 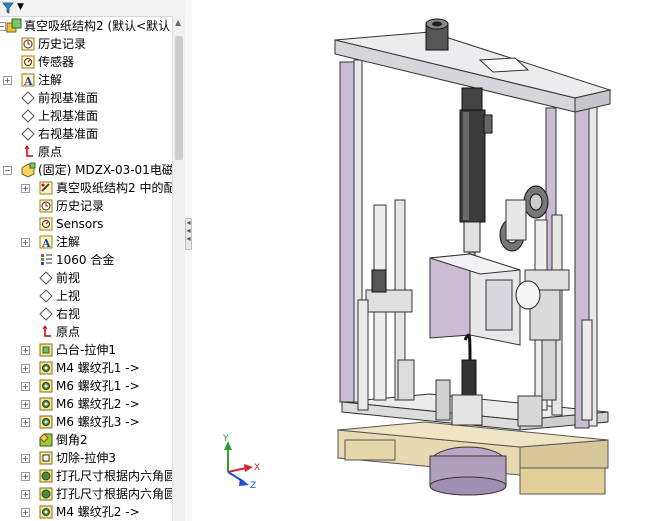 I want to click on tree-item-label: (固定) MDZX-03-01电磁, so click(x=105, y=170).